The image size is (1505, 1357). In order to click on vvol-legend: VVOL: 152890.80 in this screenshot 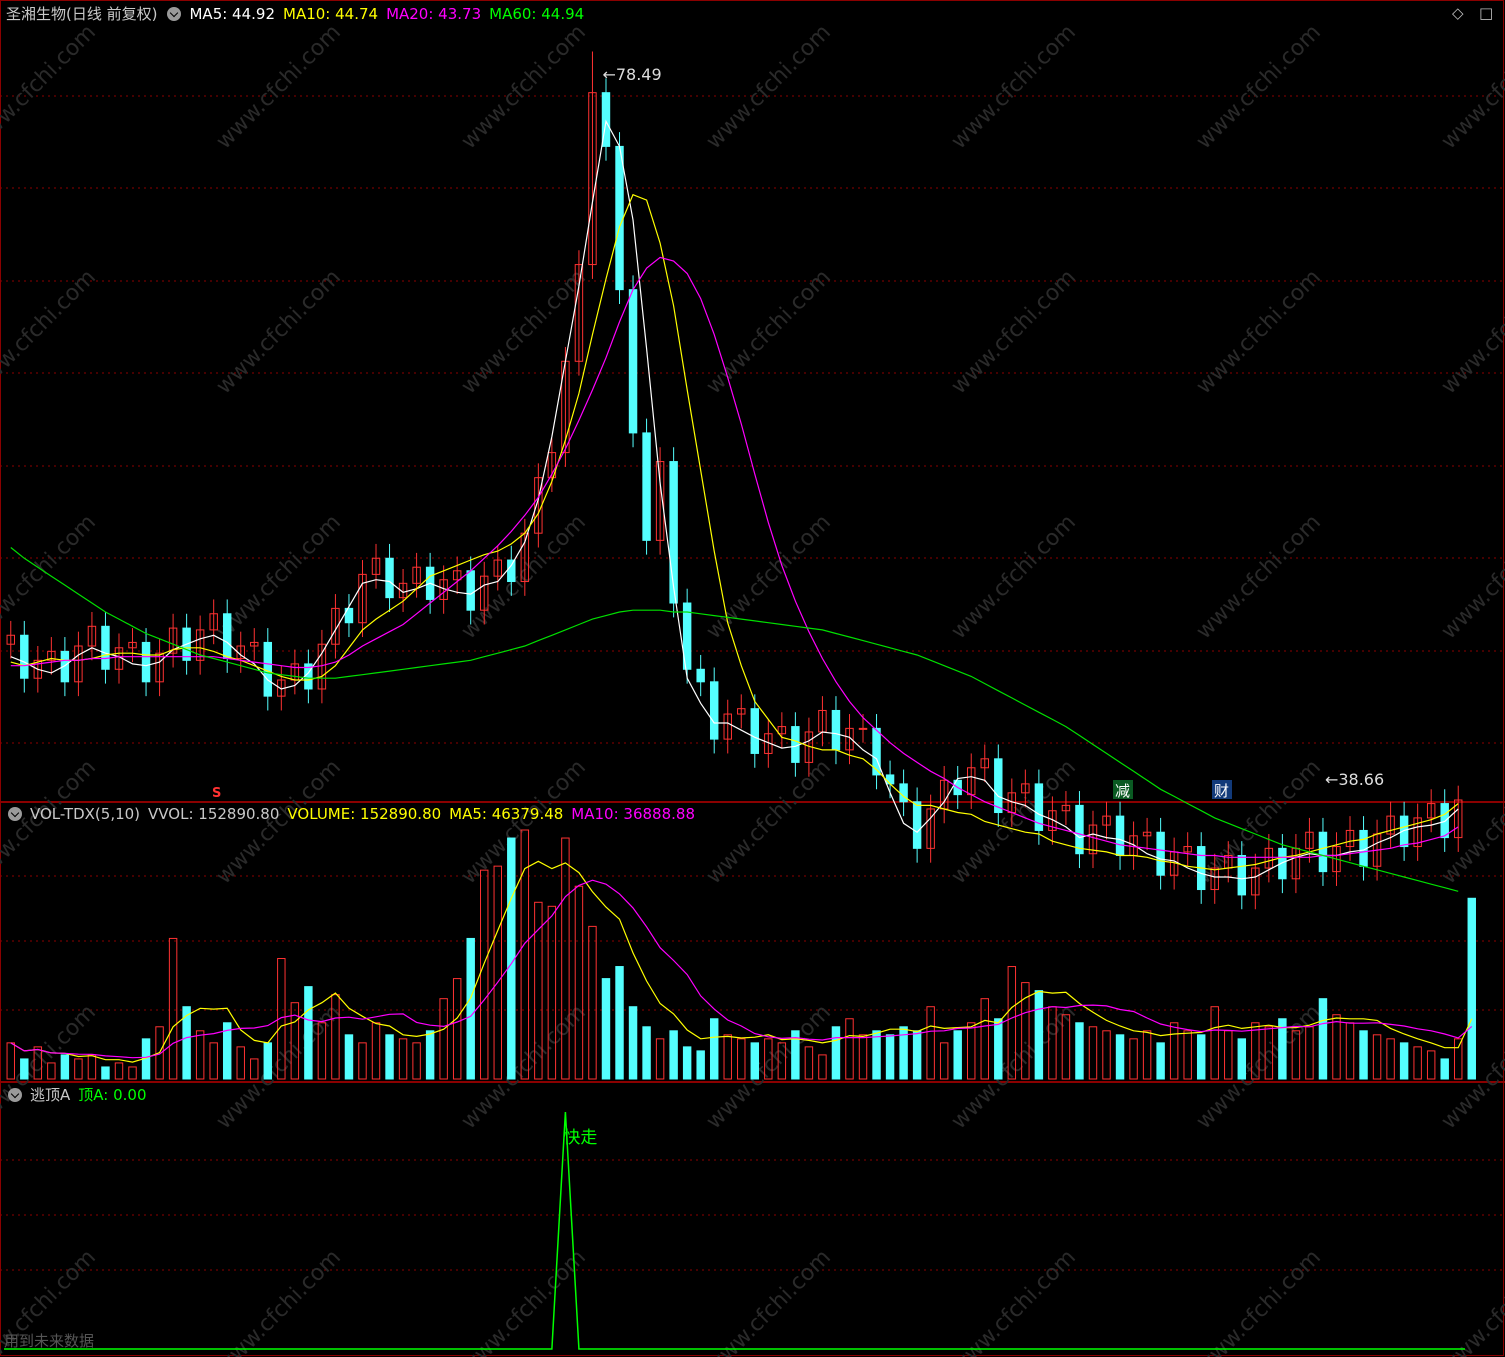, I will do `click(214, 814)`.